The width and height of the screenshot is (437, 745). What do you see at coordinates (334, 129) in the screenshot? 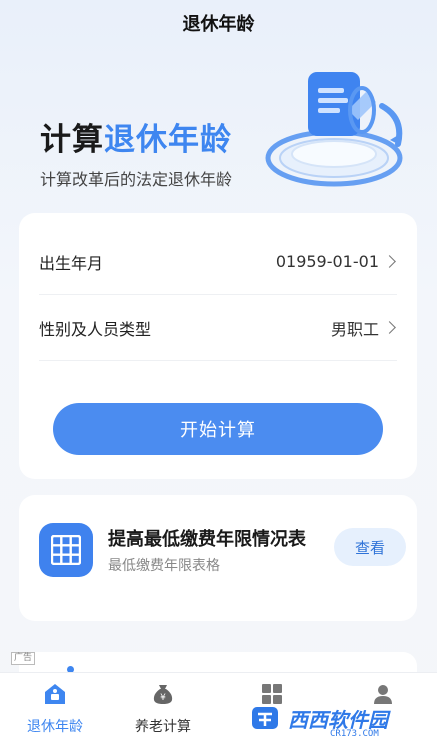
I see `calculator-illustration-icon` at bounding box center [334, 129].